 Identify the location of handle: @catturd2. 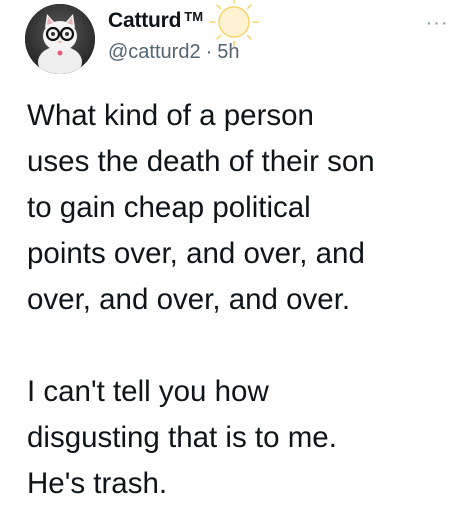
(154, 52).